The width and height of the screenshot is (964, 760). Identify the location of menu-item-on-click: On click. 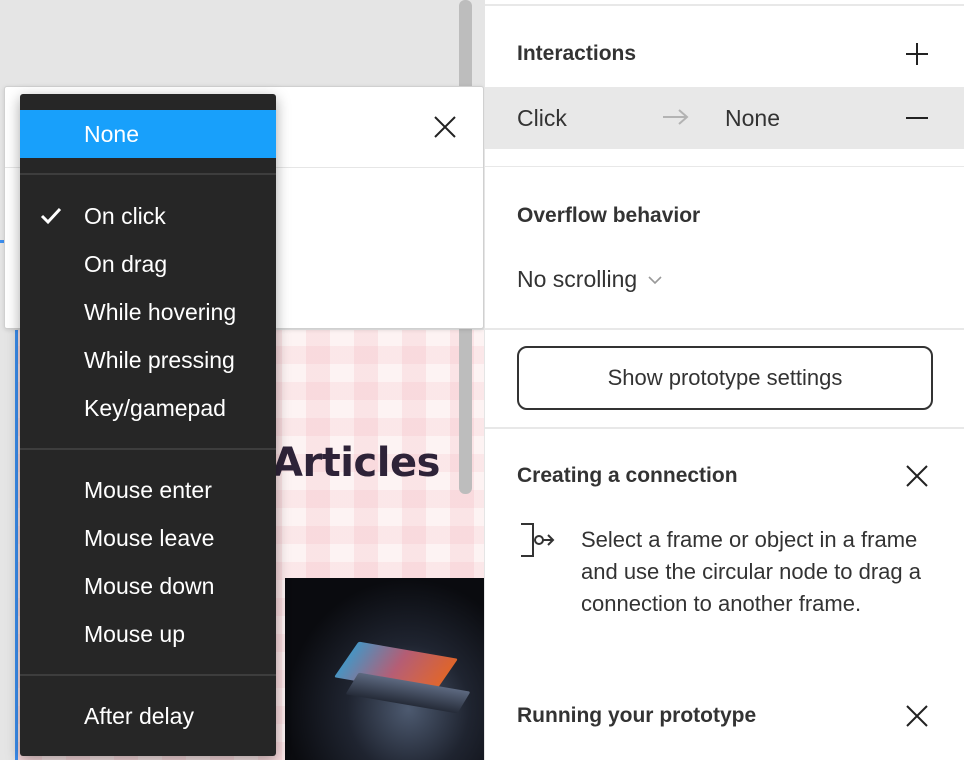
(148, 216).